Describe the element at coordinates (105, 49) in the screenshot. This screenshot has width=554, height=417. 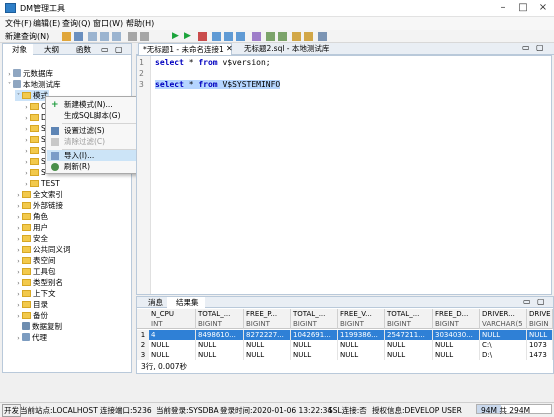
I see `minimize-panel-icon: ▭` at that location.